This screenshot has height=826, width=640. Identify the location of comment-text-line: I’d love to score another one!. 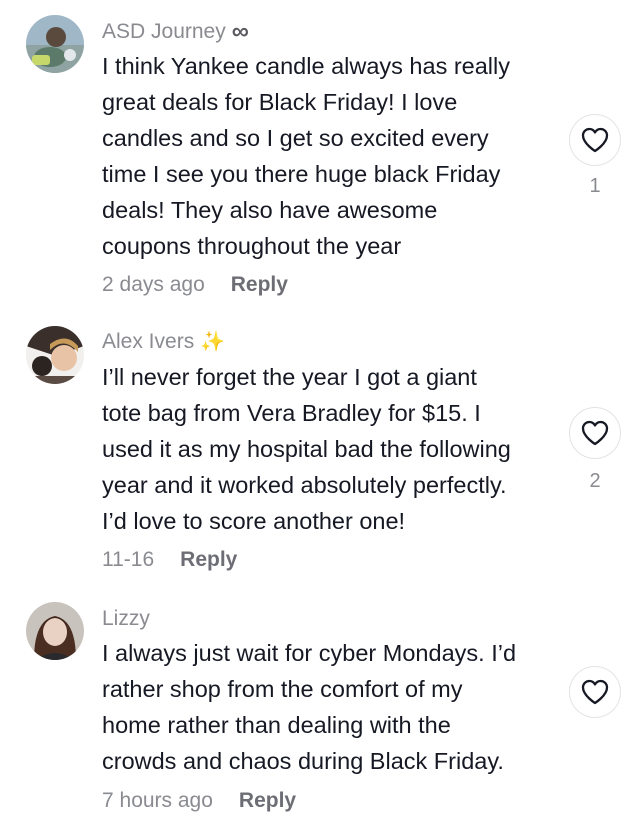
(254, 521).